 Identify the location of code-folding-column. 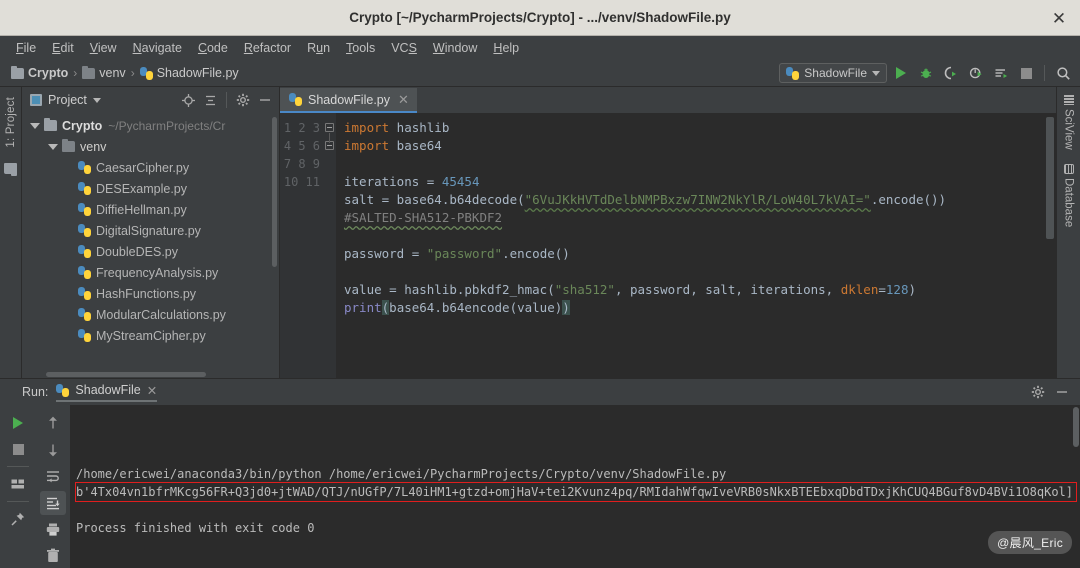
(330, 245).